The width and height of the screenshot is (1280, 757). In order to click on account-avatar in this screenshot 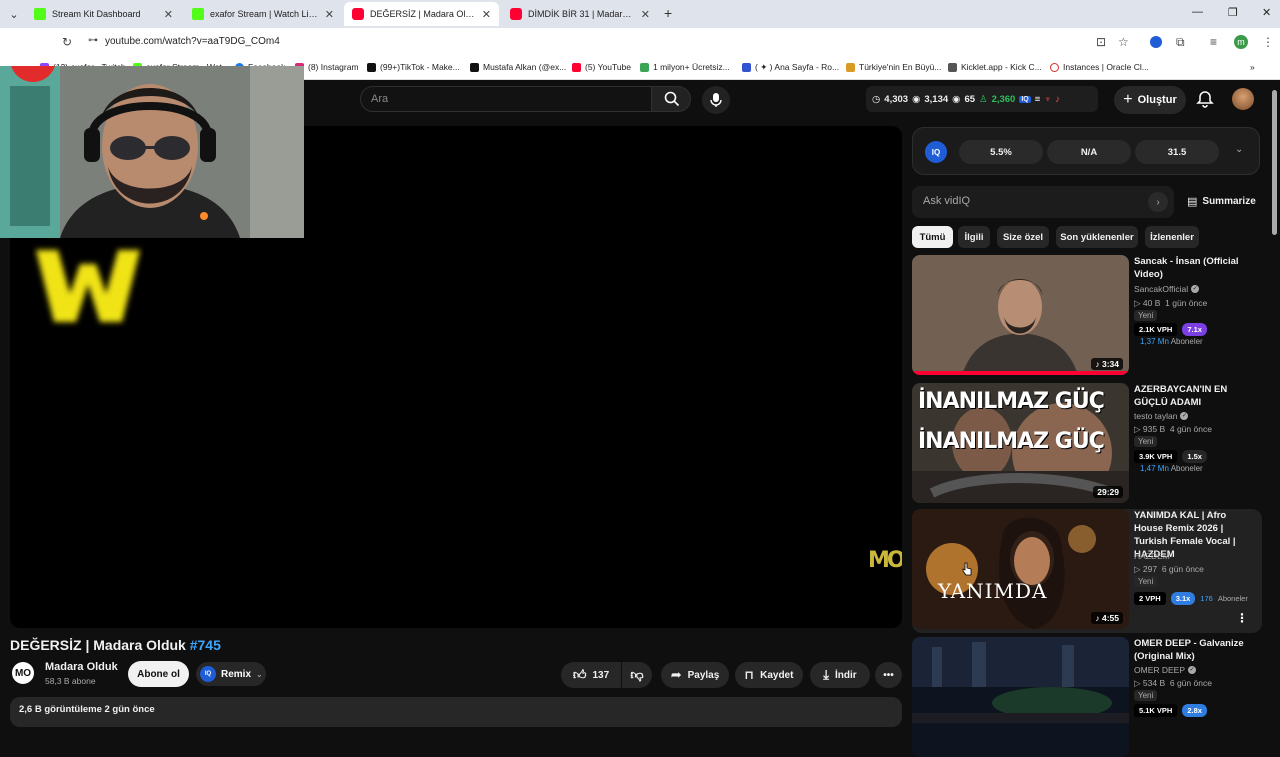, I will do `click(1243, 99)`.